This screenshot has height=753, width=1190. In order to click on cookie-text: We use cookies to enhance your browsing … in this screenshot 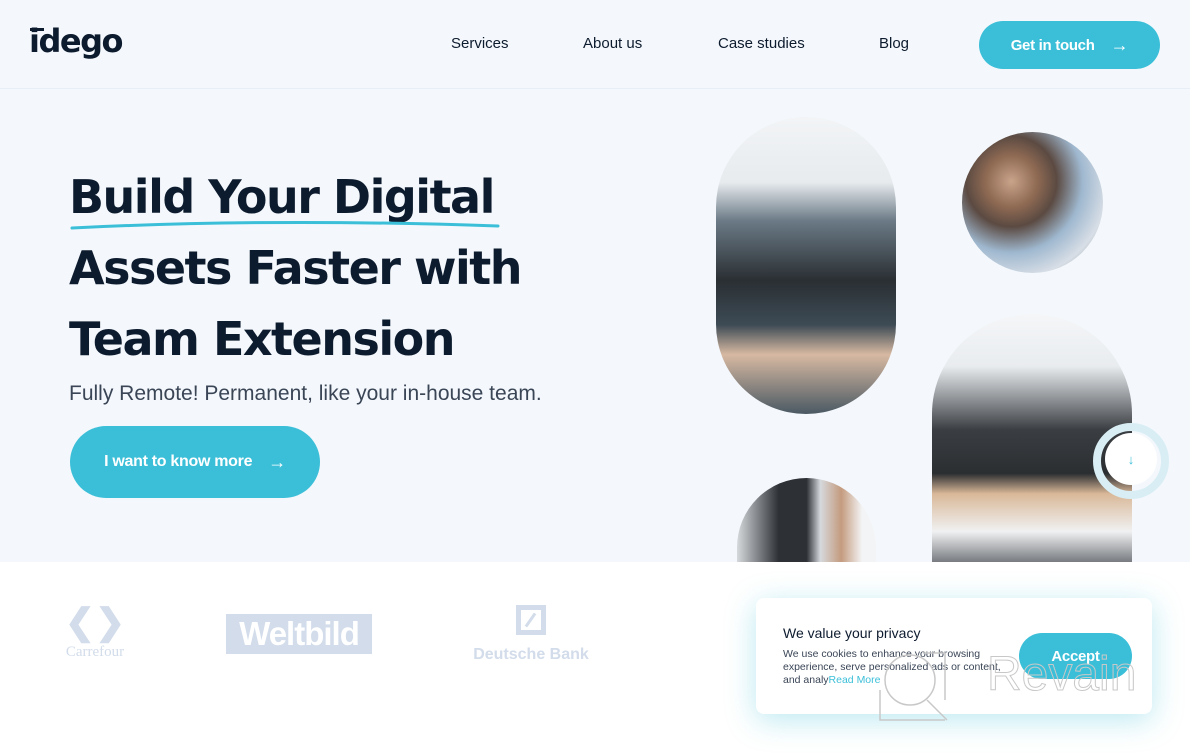, I will do `click(898, 667)`.